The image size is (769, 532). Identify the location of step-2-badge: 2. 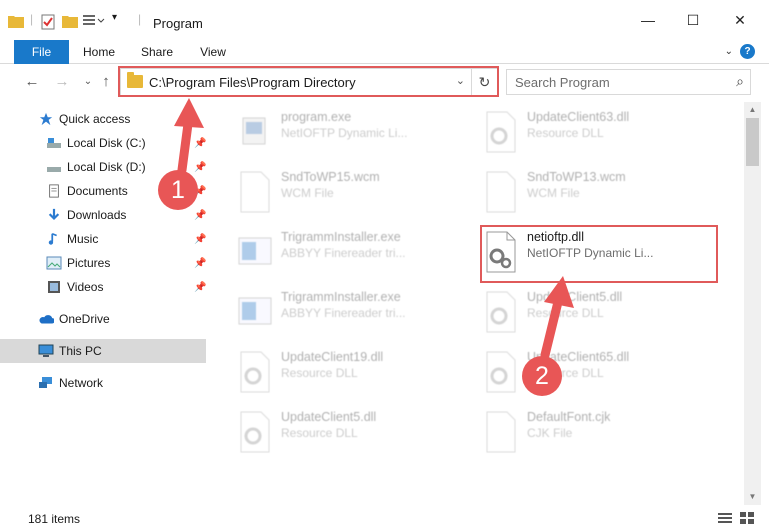
(542, 376).